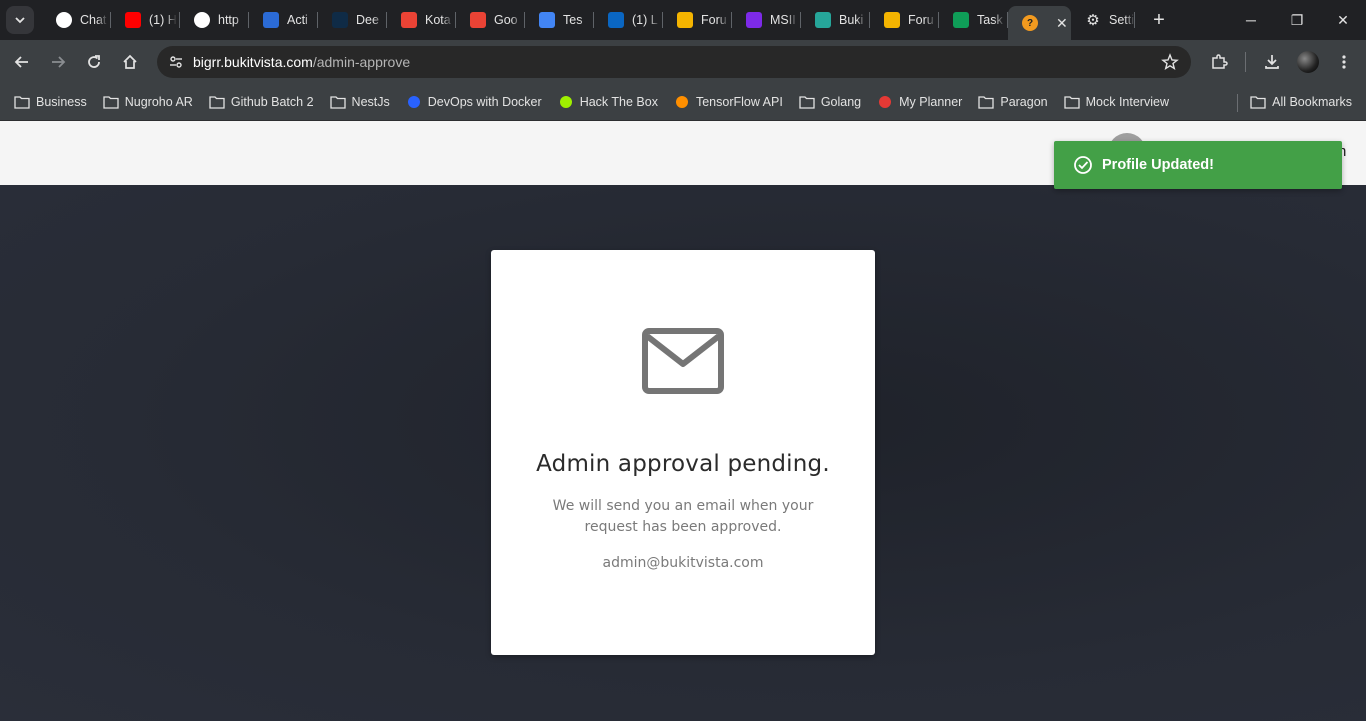 Image resolution: width=1366 pixels, height=721 pixels. Describe the element at coordinates (754, 20) in the screenshot. I see `canva-icon` at that location.